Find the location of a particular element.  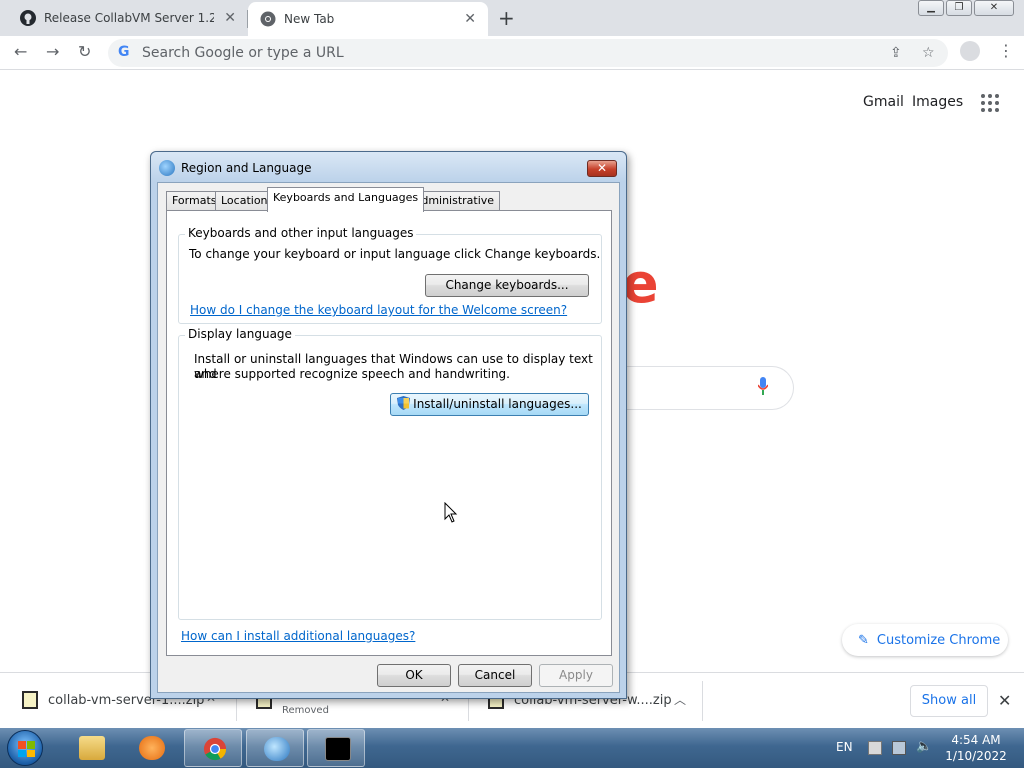

display-language-group-label: Display language is located at coordinates (240, 334).